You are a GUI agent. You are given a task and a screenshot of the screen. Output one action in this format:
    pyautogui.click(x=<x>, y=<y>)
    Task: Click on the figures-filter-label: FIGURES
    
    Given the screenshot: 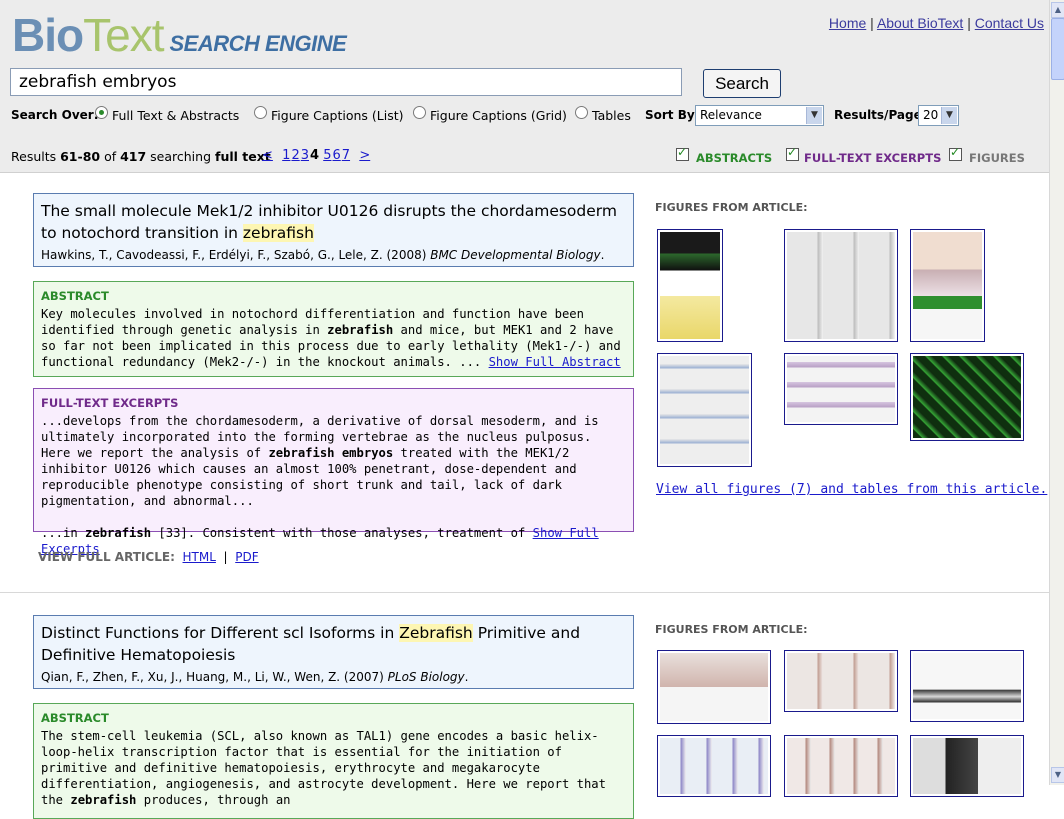 What is the action you would take?
    pyautogui.click(x=997, y=158)
    